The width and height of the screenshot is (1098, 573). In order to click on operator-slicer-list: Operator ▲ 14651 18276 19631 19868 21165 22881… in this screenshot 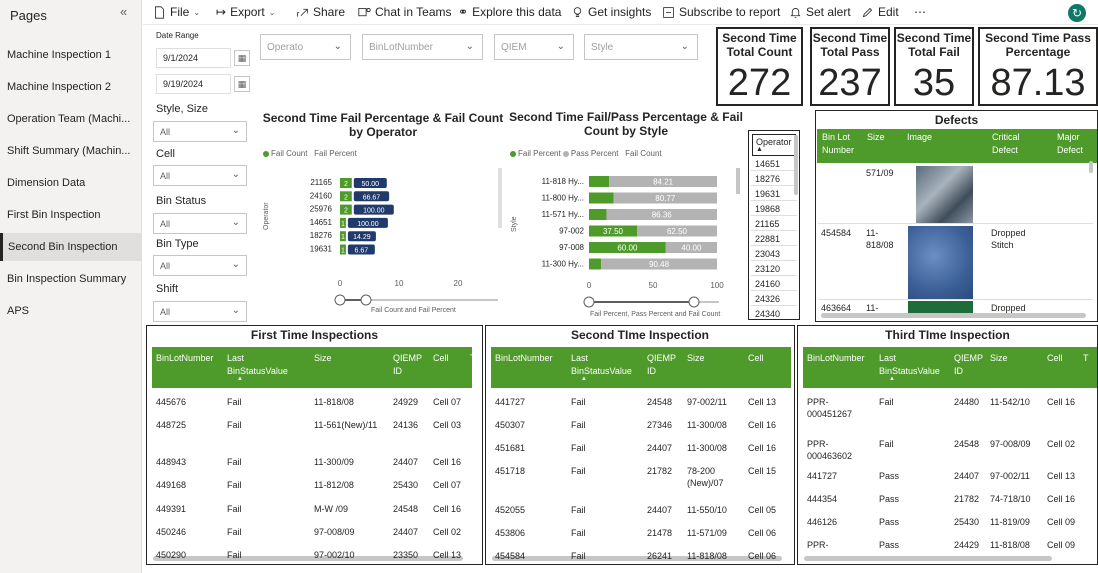, I will do `click(774, 225)`.